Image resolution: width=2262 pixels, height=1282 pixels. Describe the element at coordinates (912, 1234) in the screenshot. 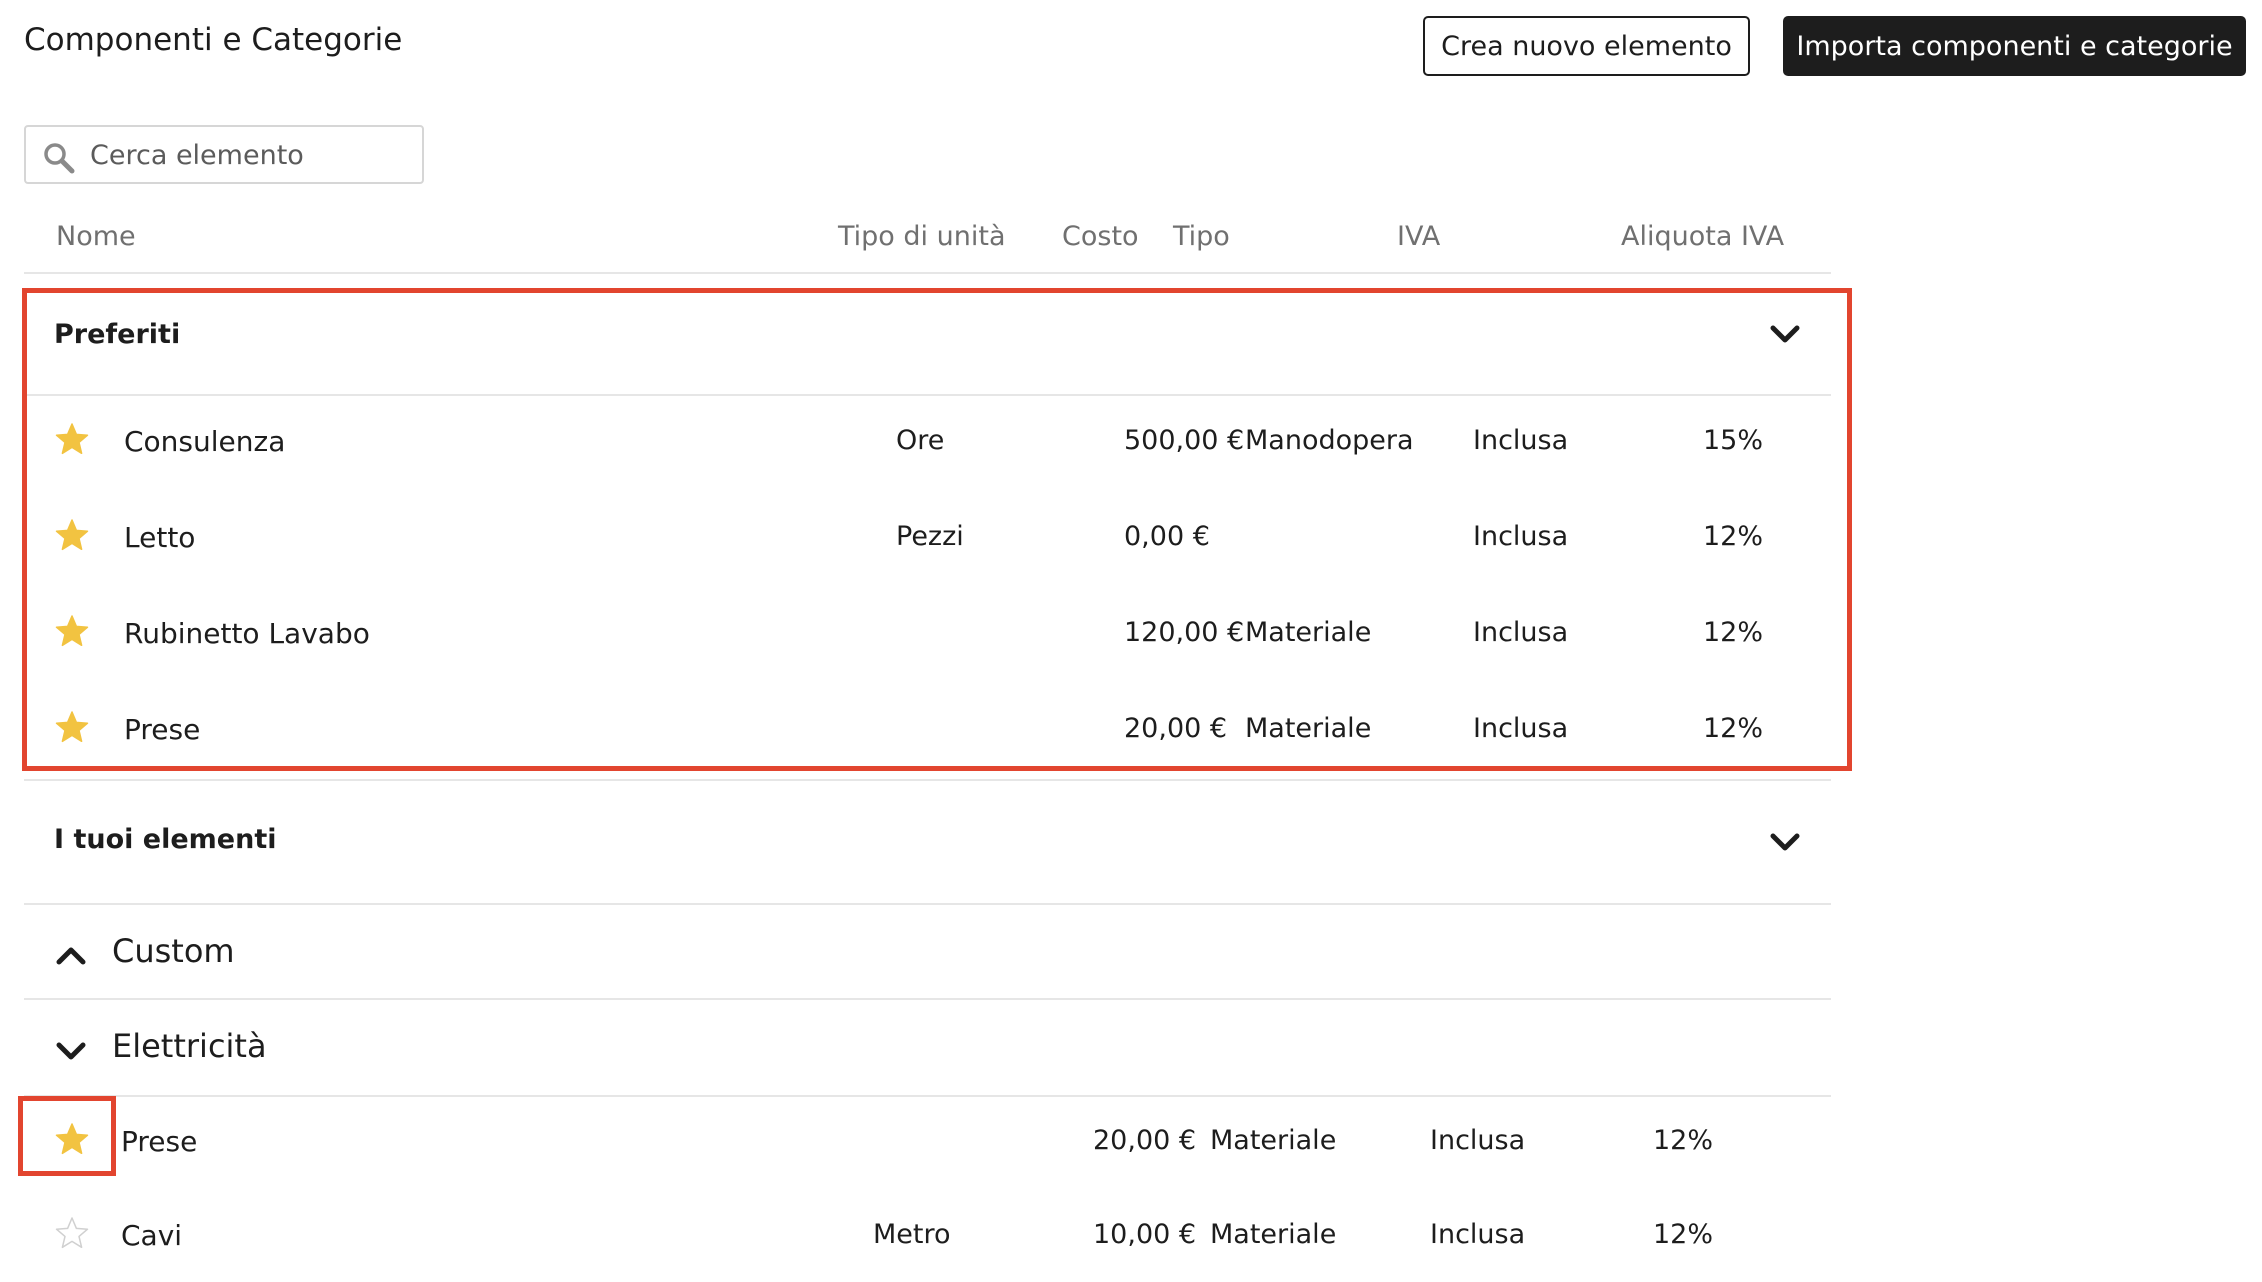

I see `row-unit-type: Metro` at that location.